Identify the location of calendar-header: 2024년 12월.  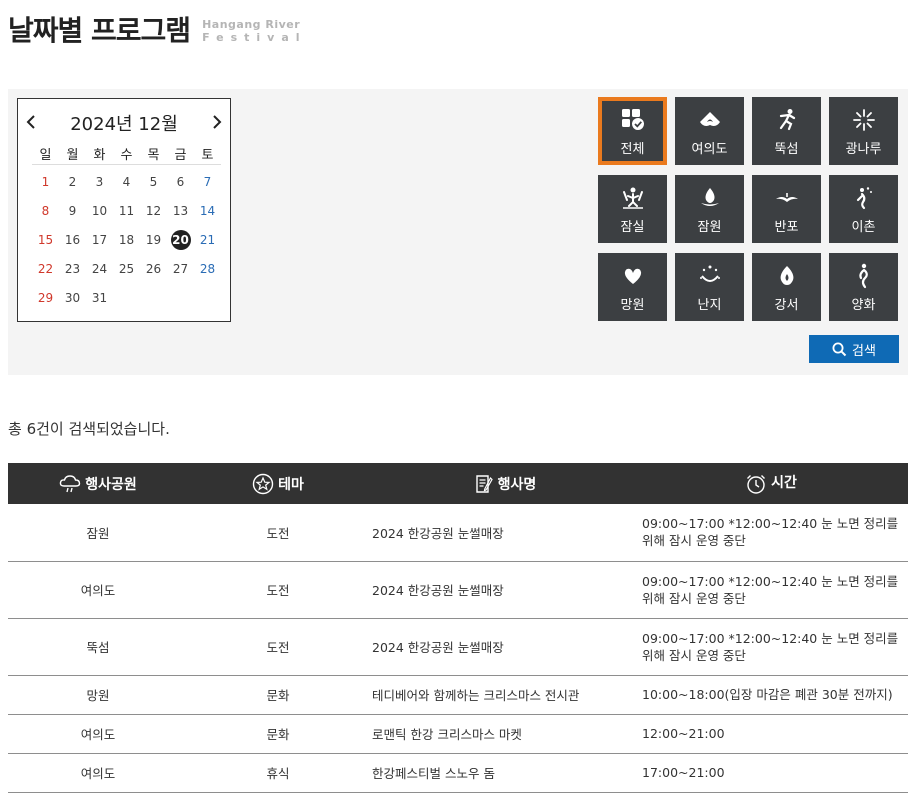
(124, 121).